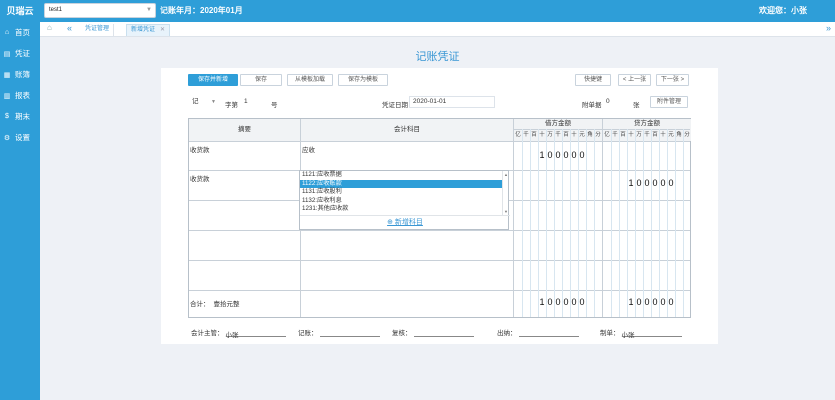  Describe the element at coordinates (310, 80) in the screenshot. I see `load-from-template-button: 从模板加载` at that location.